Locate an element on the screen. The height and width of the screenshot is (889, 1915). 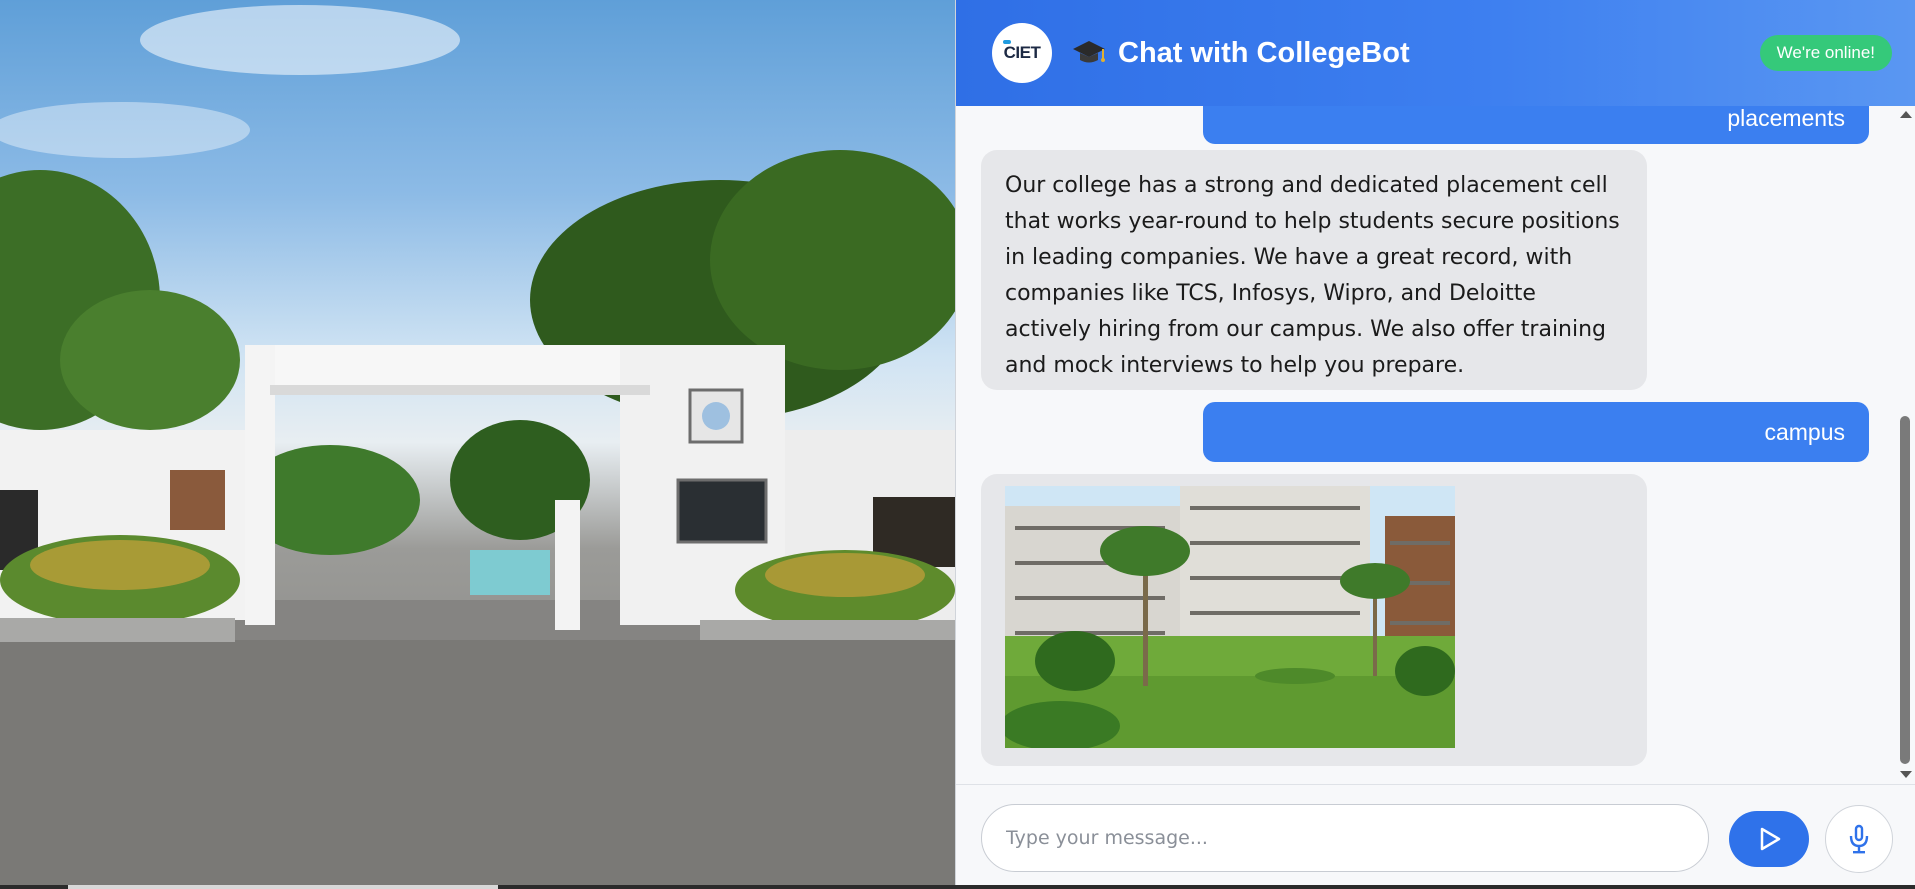
message-input-bar is located at coordinates (1435, 835).